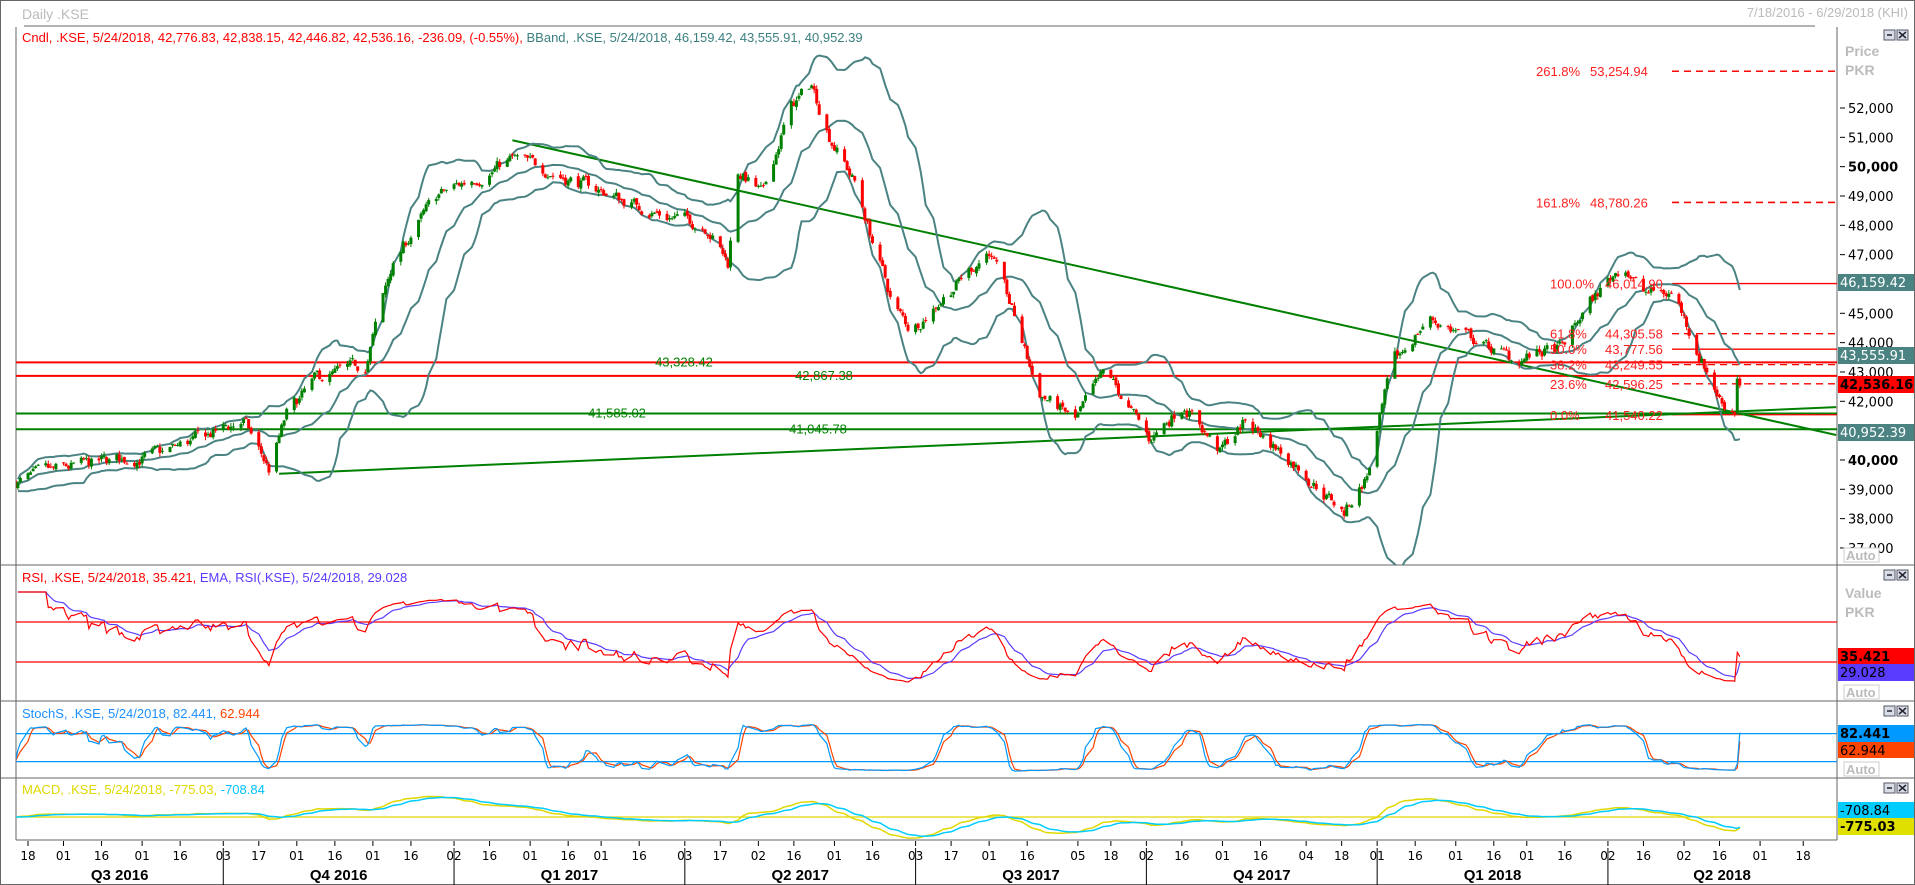  What do you see at coordinates (1058, 440) in the screenshot?
I see `trendline-ascending` at bounding box center [1058, 440].